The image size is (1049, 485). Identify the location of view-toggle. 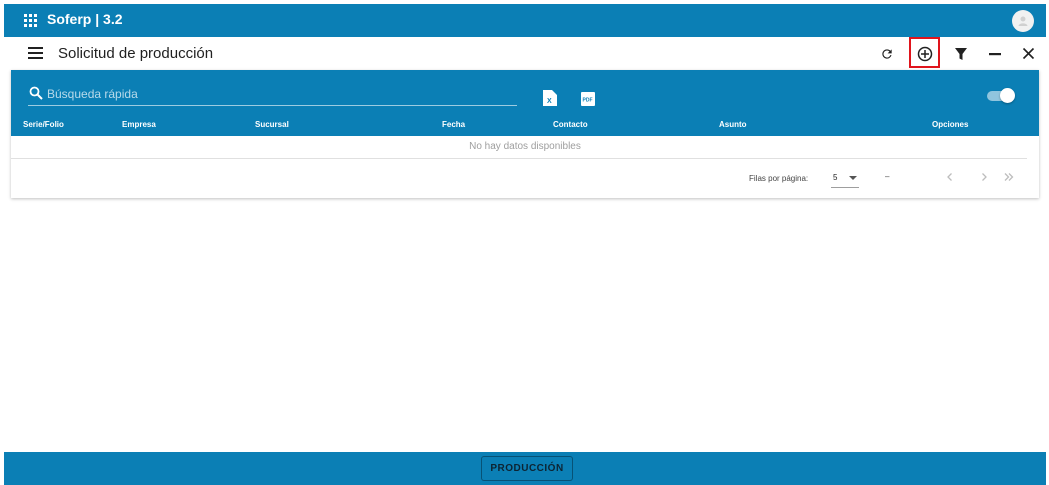
(1001, 95).